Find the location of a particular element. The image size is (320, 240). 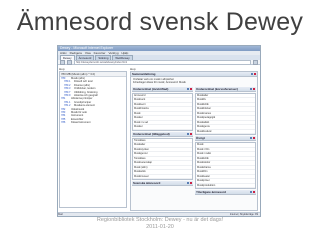

subject-section-title: Underordnat (tilläggskod) is located at coordinates (151, 133).